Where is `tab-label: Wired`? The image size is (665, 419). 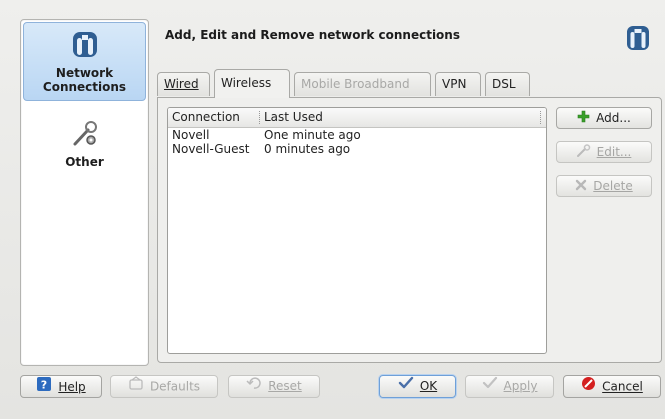 tab-label: Wired is located at coordinates (181, 84).